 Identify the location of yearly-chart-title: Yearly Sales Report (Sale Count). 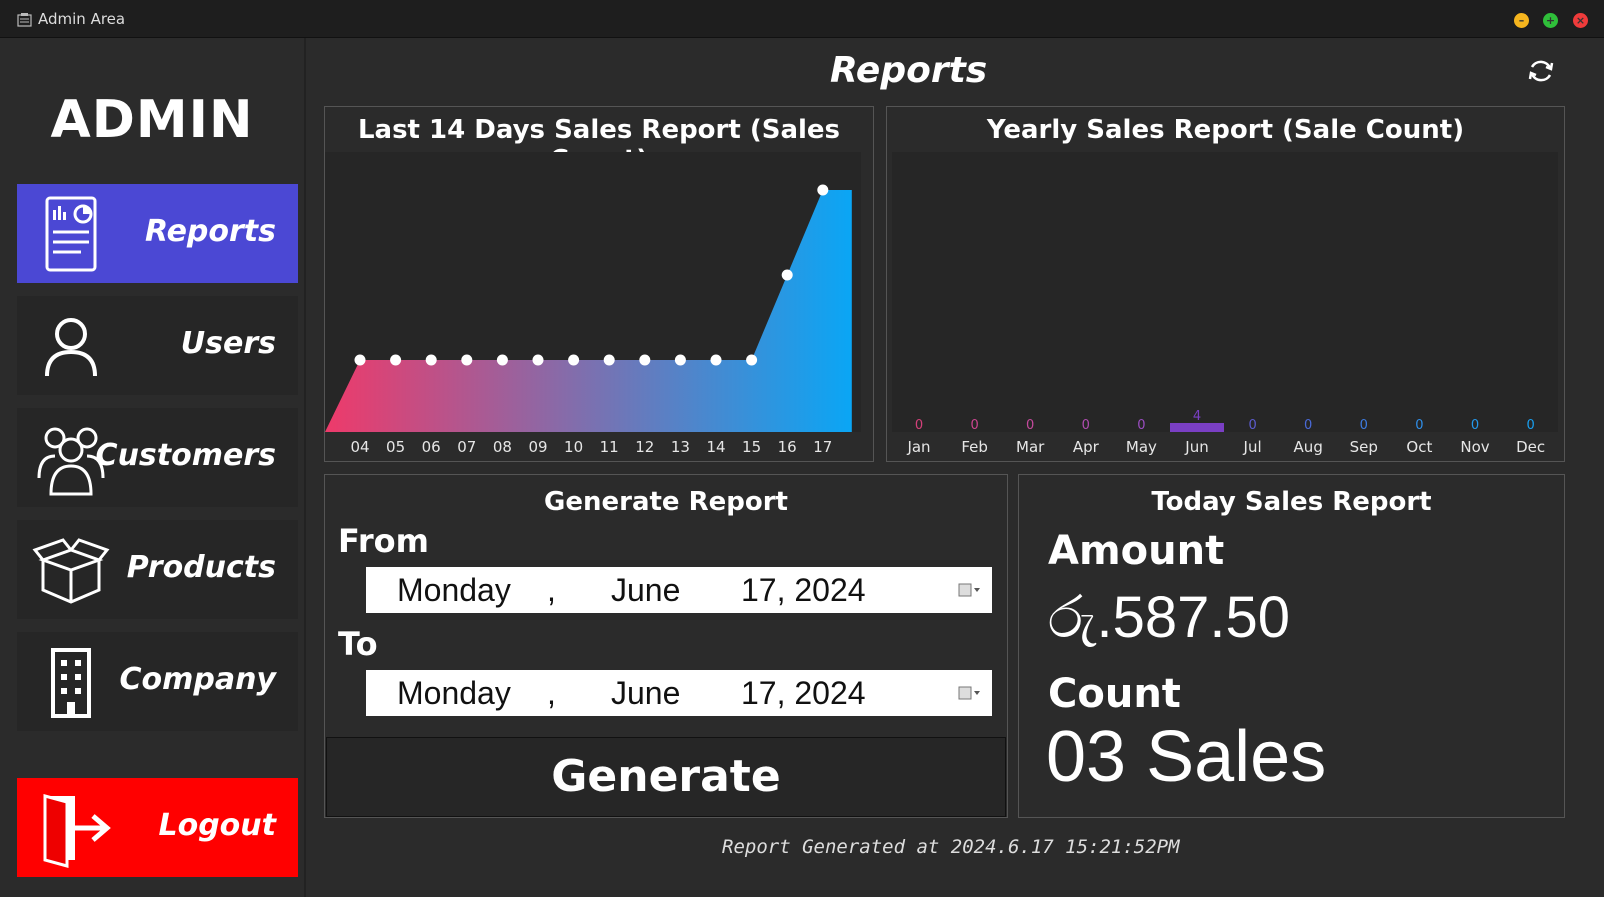
(1225, 130).